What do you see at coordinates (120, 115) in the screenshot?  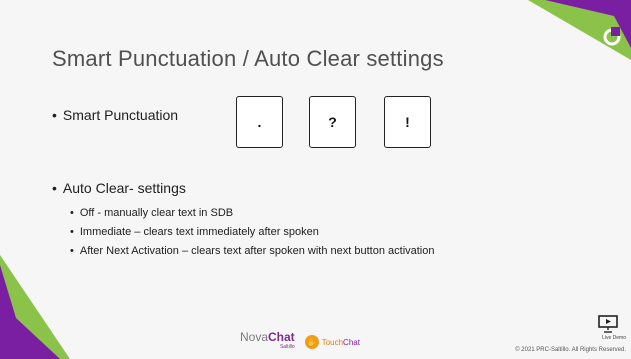 I see `smart-punctuation-label: Smart Punctuation` at bounding box center [120, 115].